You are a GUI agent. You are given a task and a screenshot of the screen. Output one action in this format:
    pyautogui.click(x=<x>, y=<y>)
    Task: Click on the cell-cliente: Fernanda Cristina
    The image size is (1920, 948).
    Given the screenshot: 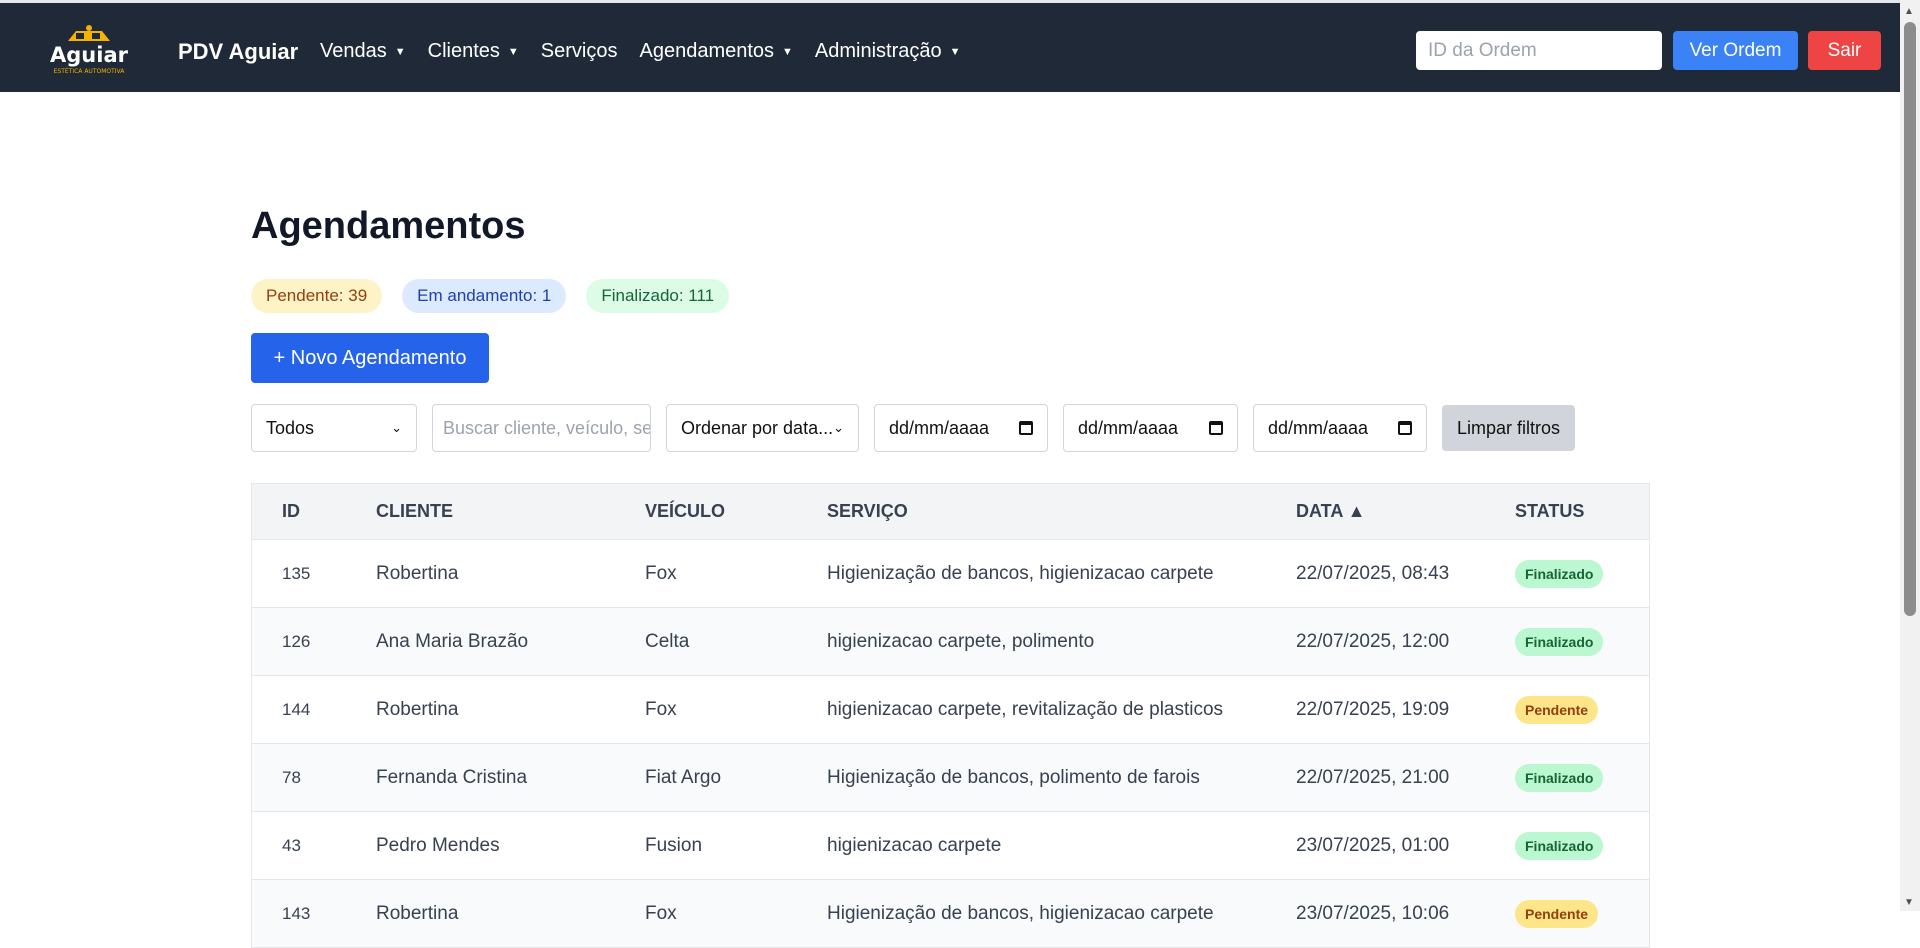 What is the action you would take?
    pyautogui.click(x=452, y=777)
    